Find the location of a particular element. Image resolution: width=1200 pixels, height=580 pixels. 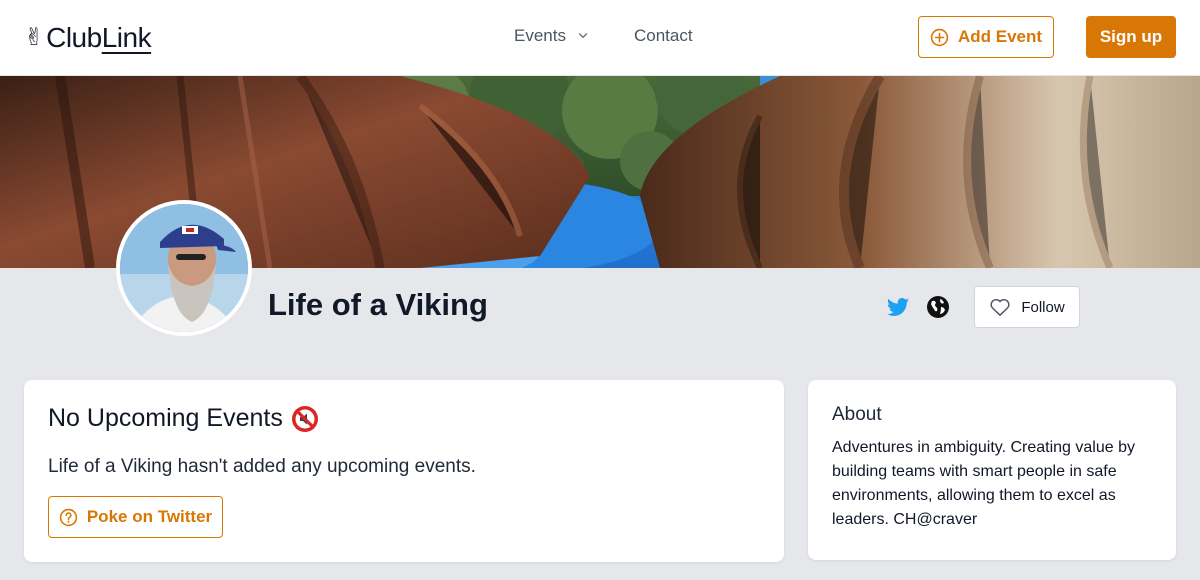

logo-text-club: Club is located at coordinates (74, 37).